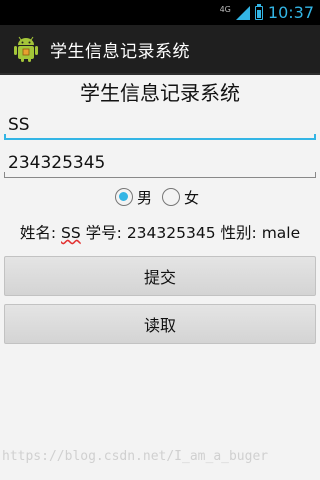 The image size is (320, 480). Describe the element at coordinates (103, 233) in the screenshot. I see `info-id-label: 学号:` at that location.